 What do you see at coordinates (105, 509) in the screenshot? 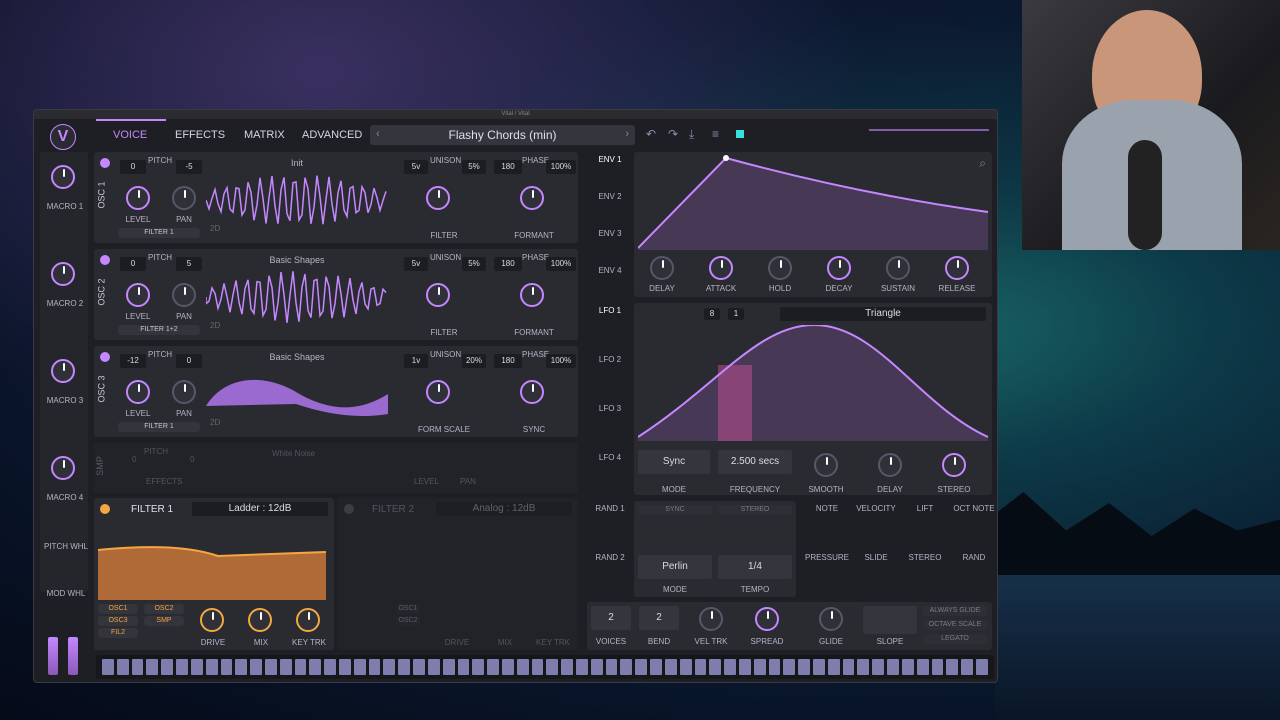
I see `filter-1-power` at bounding box center [105, 509].